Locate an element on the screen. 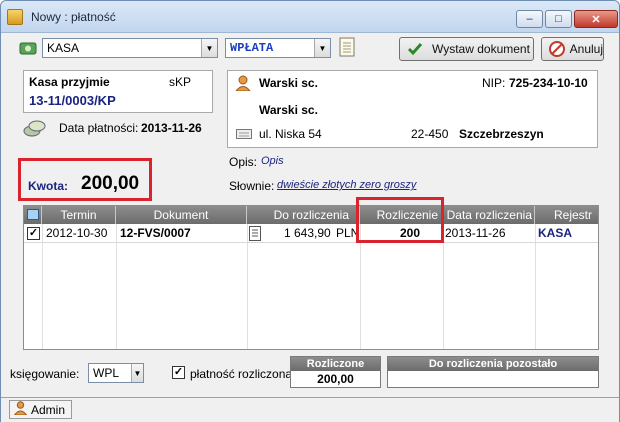 The image size is (620, 422). payment-date-label: Data płatności: is located at coordinates (99, 128).